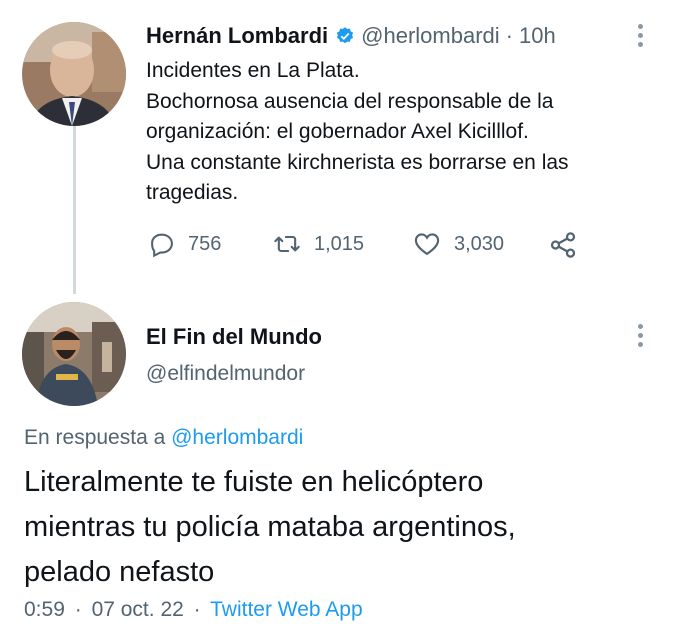 The height and width of the screenshot is (643, 680). I want to click on avatar-hernan-lombardi, so click(74, 74).